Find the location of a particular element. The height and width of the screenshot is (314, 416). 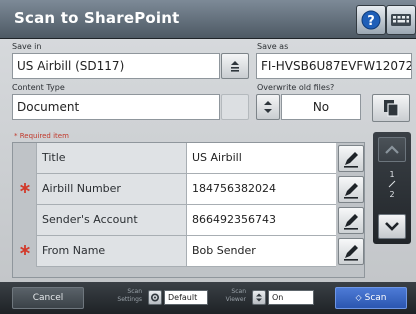

overwrite-value: No is located at coordinates (321, 107).